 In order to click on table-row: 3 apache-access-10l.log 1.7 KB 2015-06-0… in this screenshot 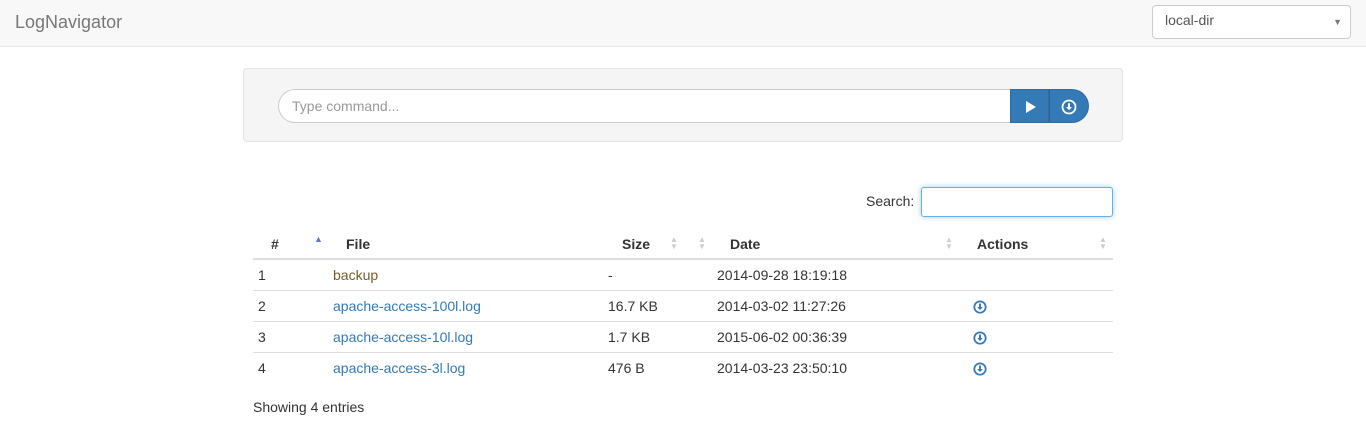, I will do `click(683, 336)`.